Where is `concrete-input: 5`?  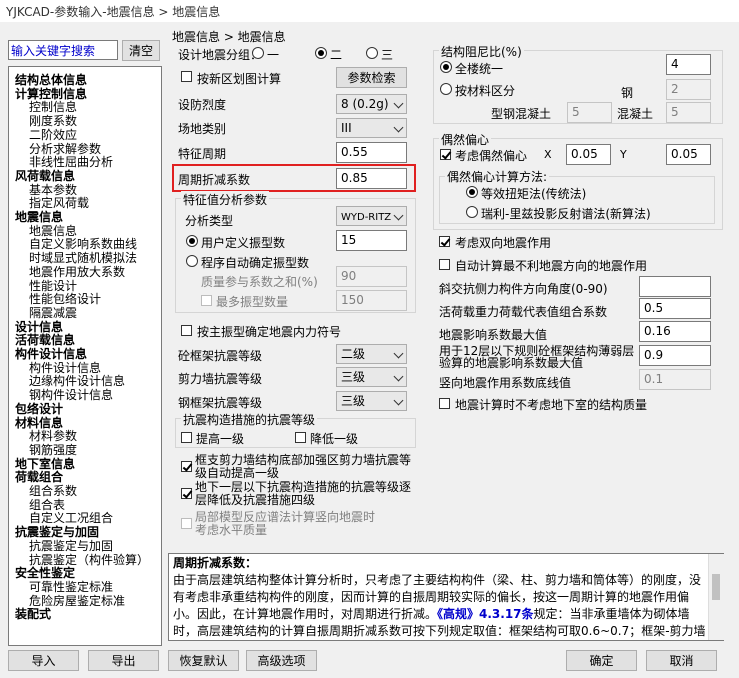
concrete-input: 5 is located at coordinates (688, 112).